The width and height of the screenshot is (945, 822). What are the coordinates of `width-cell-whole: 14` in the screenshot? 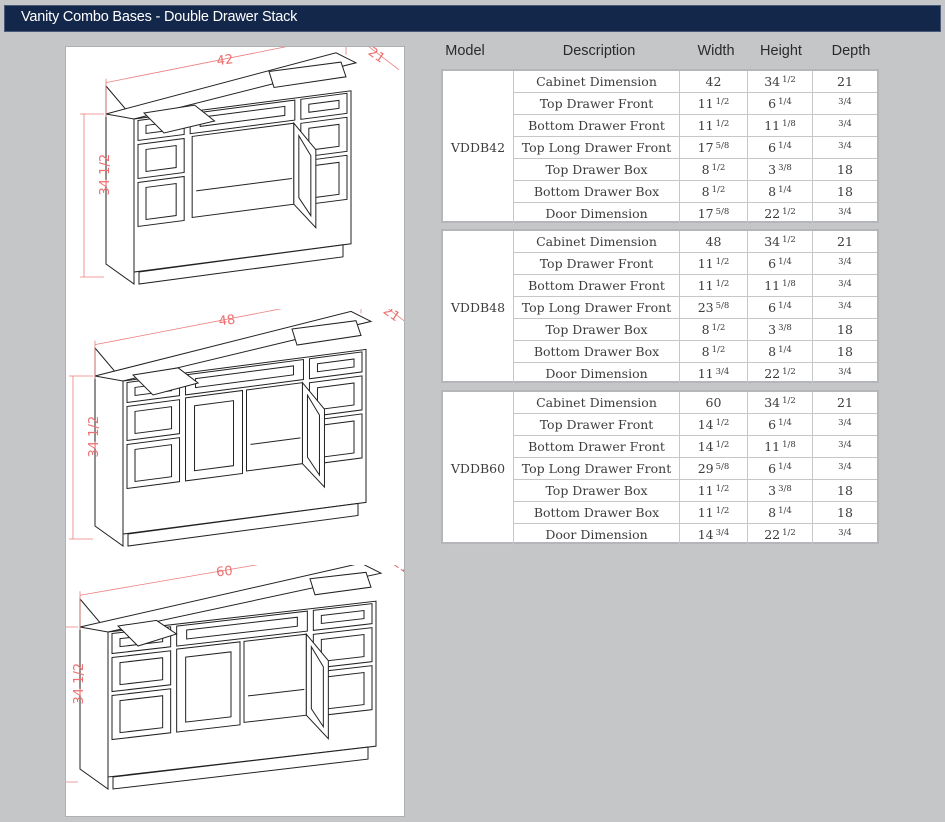 It's located at (705, 446).